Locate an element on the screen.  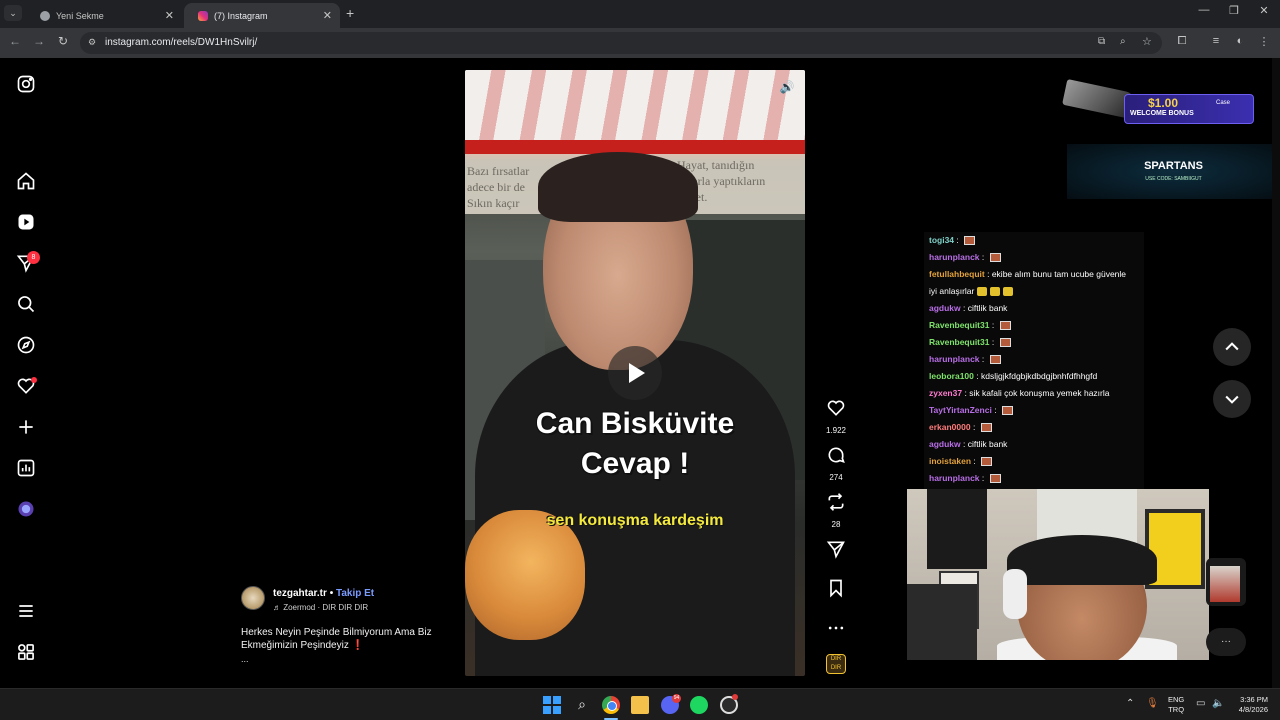
extensions-icon: ⧠ is located at coordinates (1182, 41).